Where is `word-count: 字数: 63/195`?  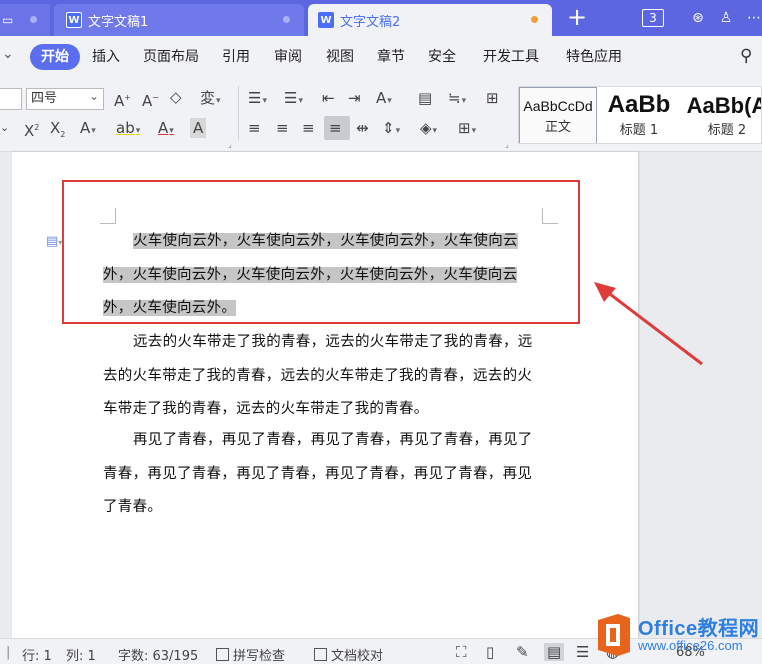 word-count: 字数: 63/195 is located at coordinates (158, 654).